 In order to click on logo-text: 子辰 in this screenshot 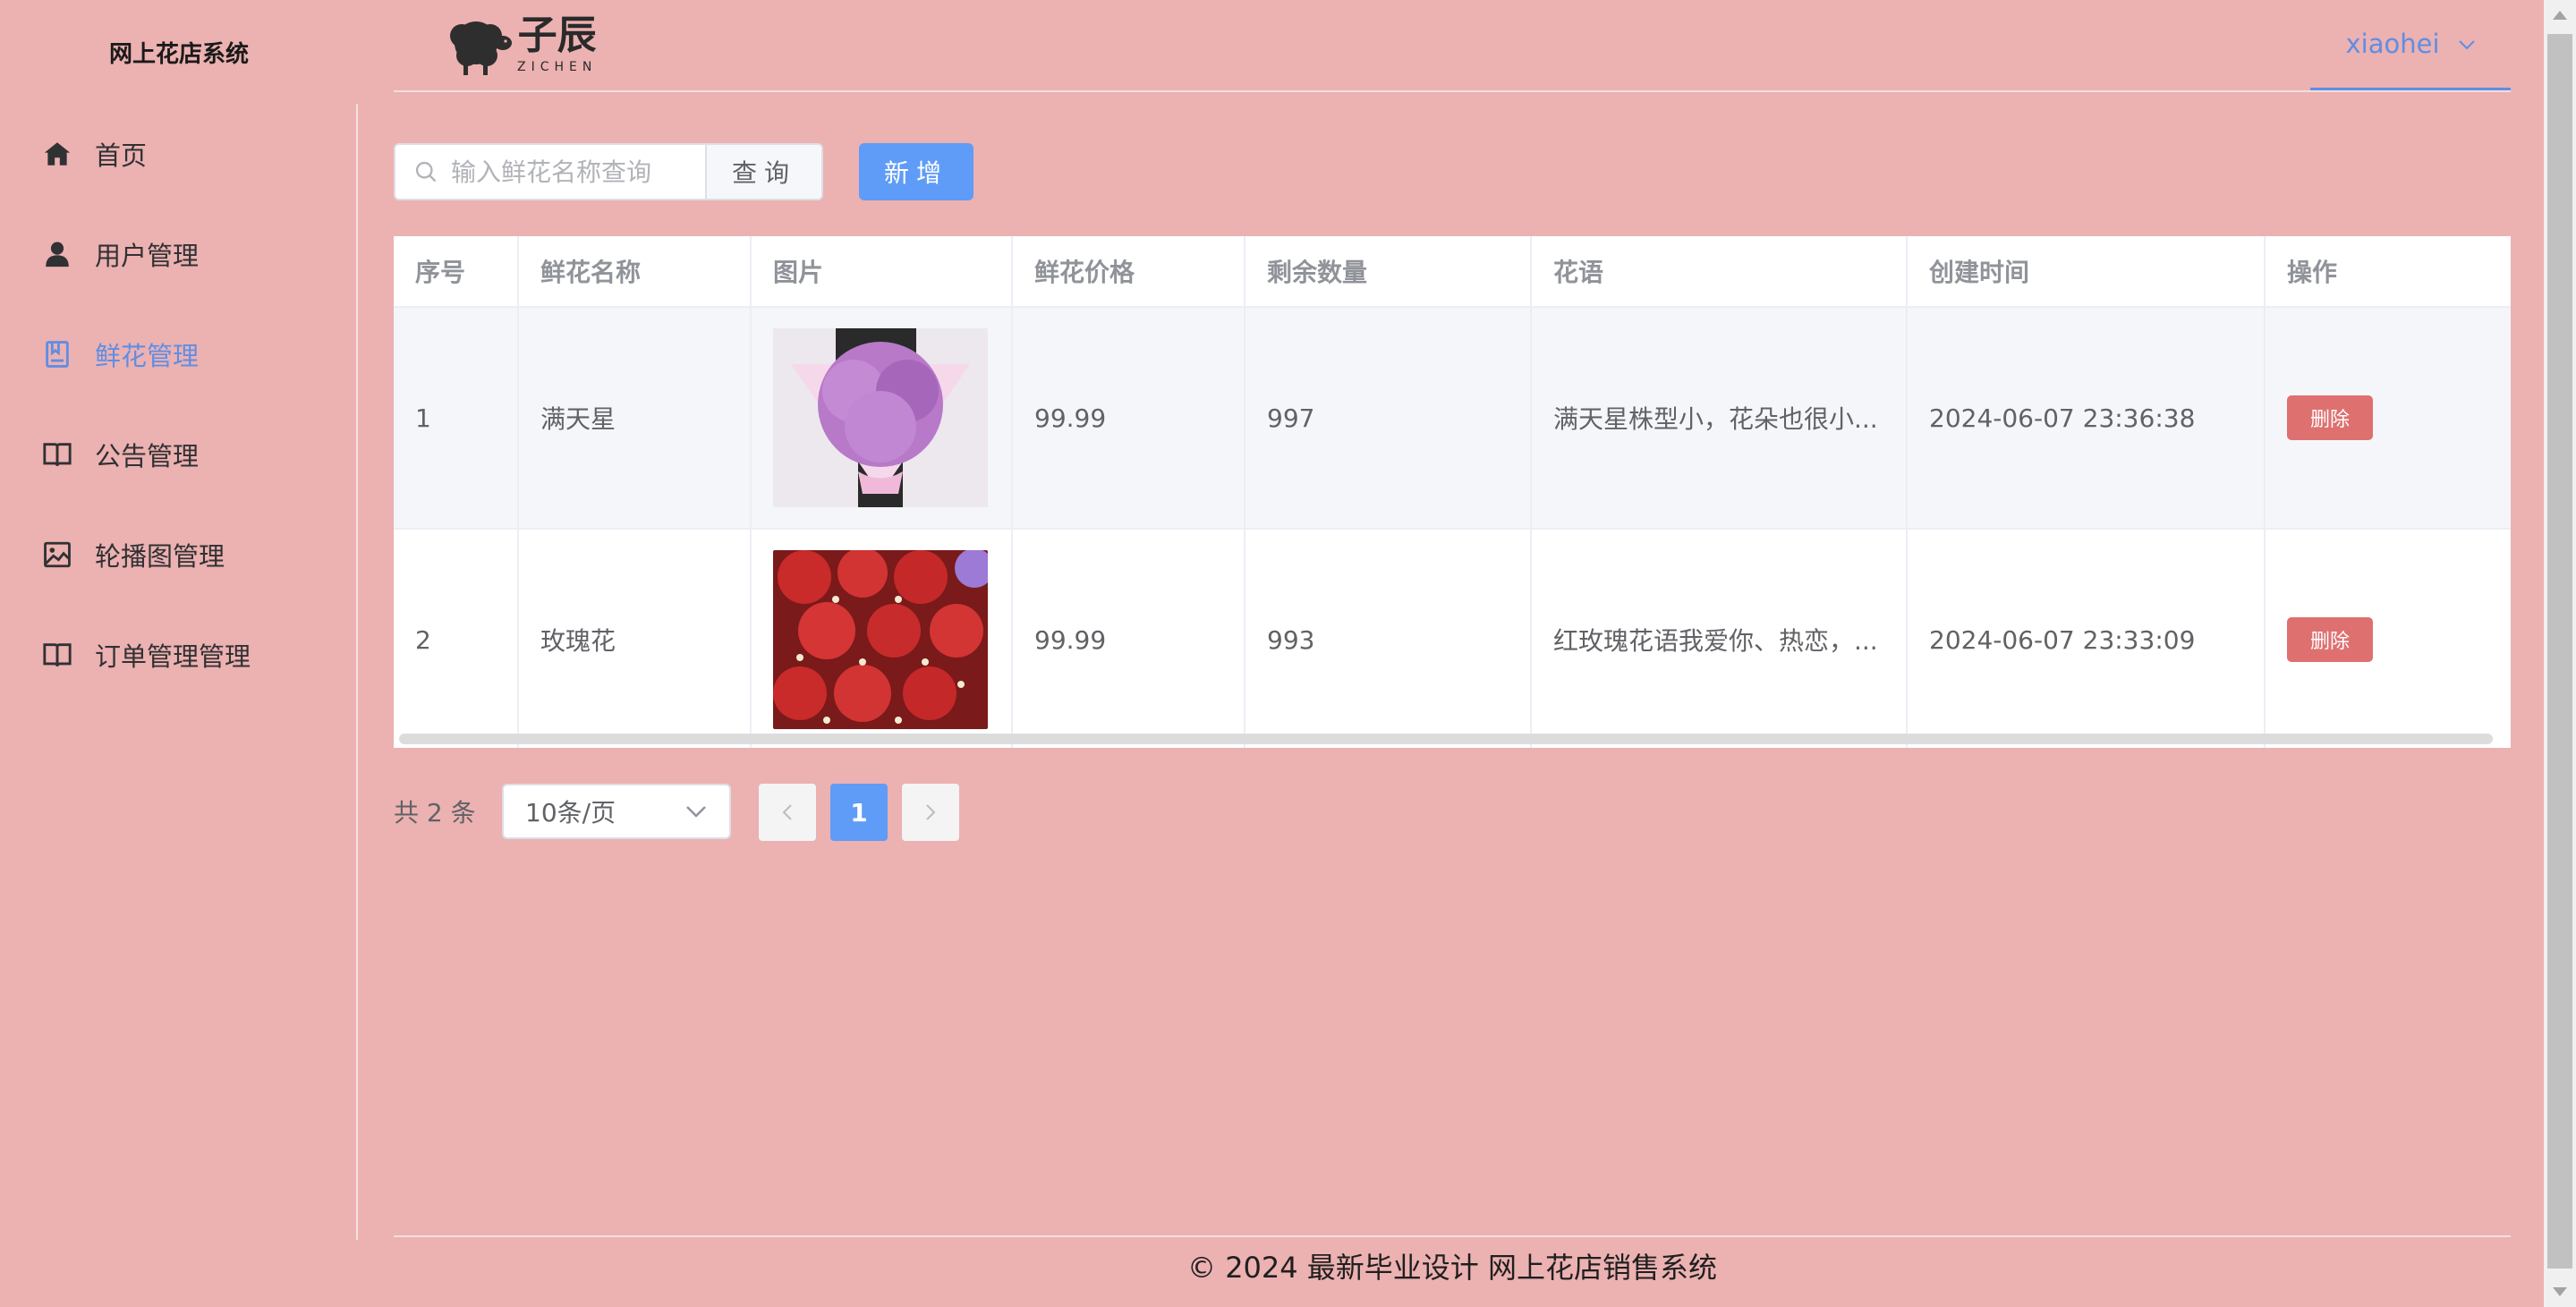, I will do `click(557, 35)`.